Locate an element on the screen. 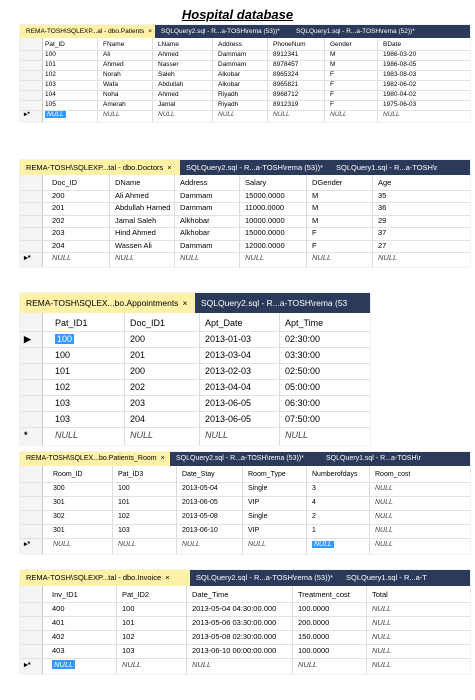 Image resolution: width=475 pixels, height=700 pixels. table-cell: Ali Ahmed is located at coordinates (132, 196).